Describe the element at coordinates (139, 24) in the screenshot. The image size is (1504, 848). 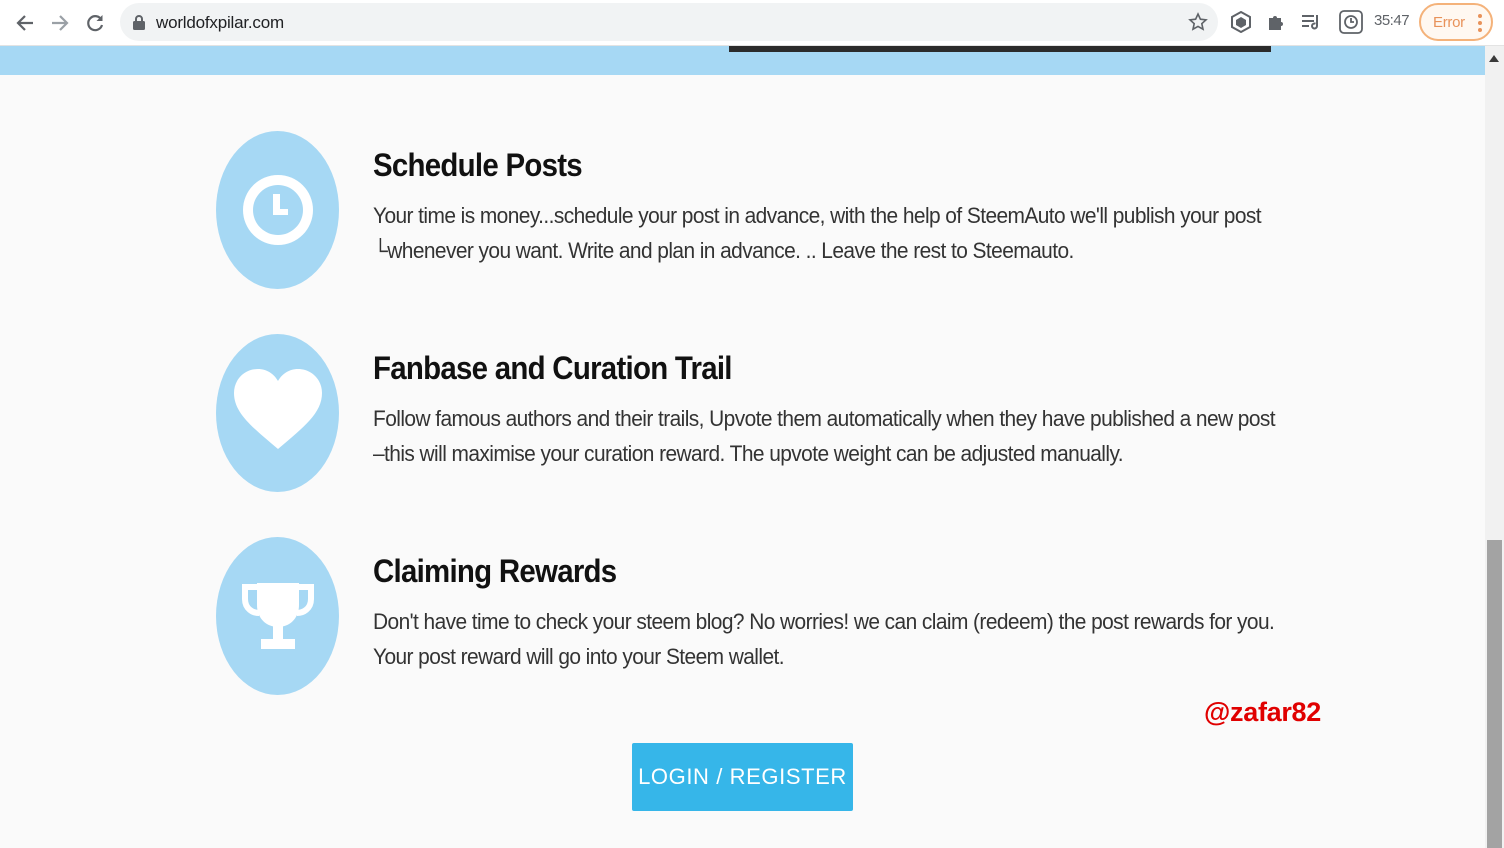
I see `lock-icon` at that location.